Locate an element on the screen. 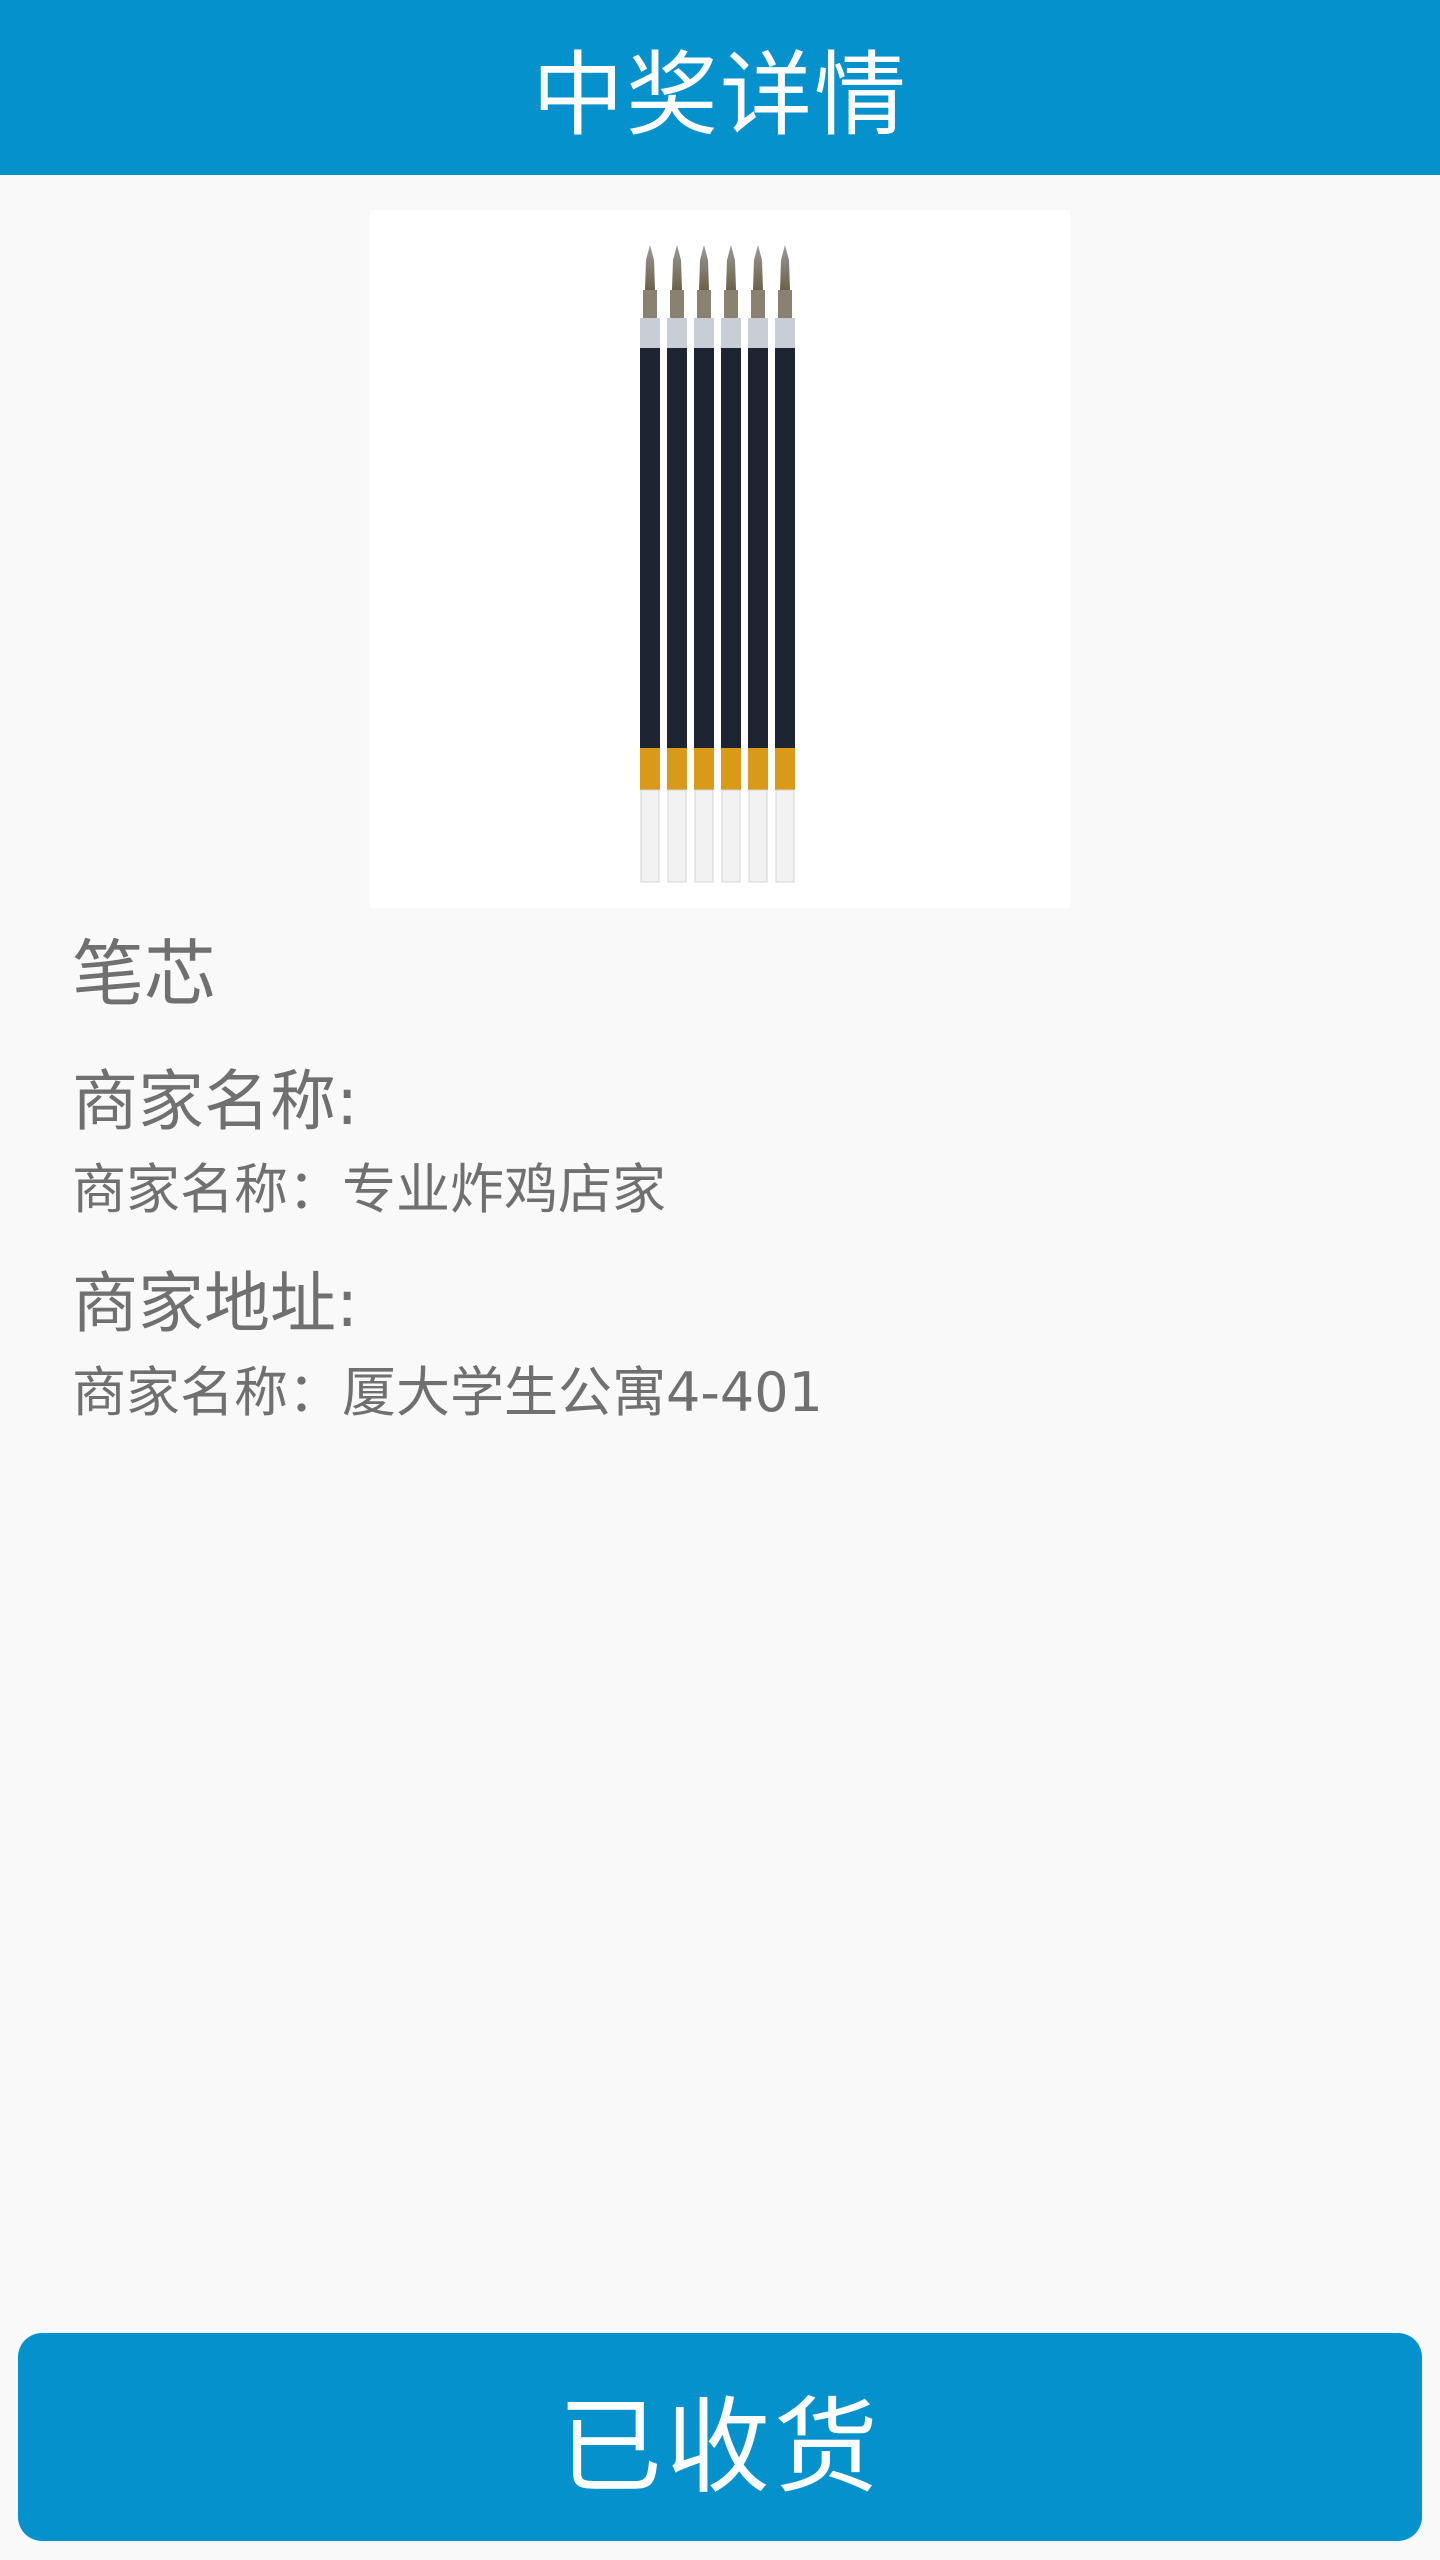  pen-refills-image-icon is located at coordinates (717, 564).